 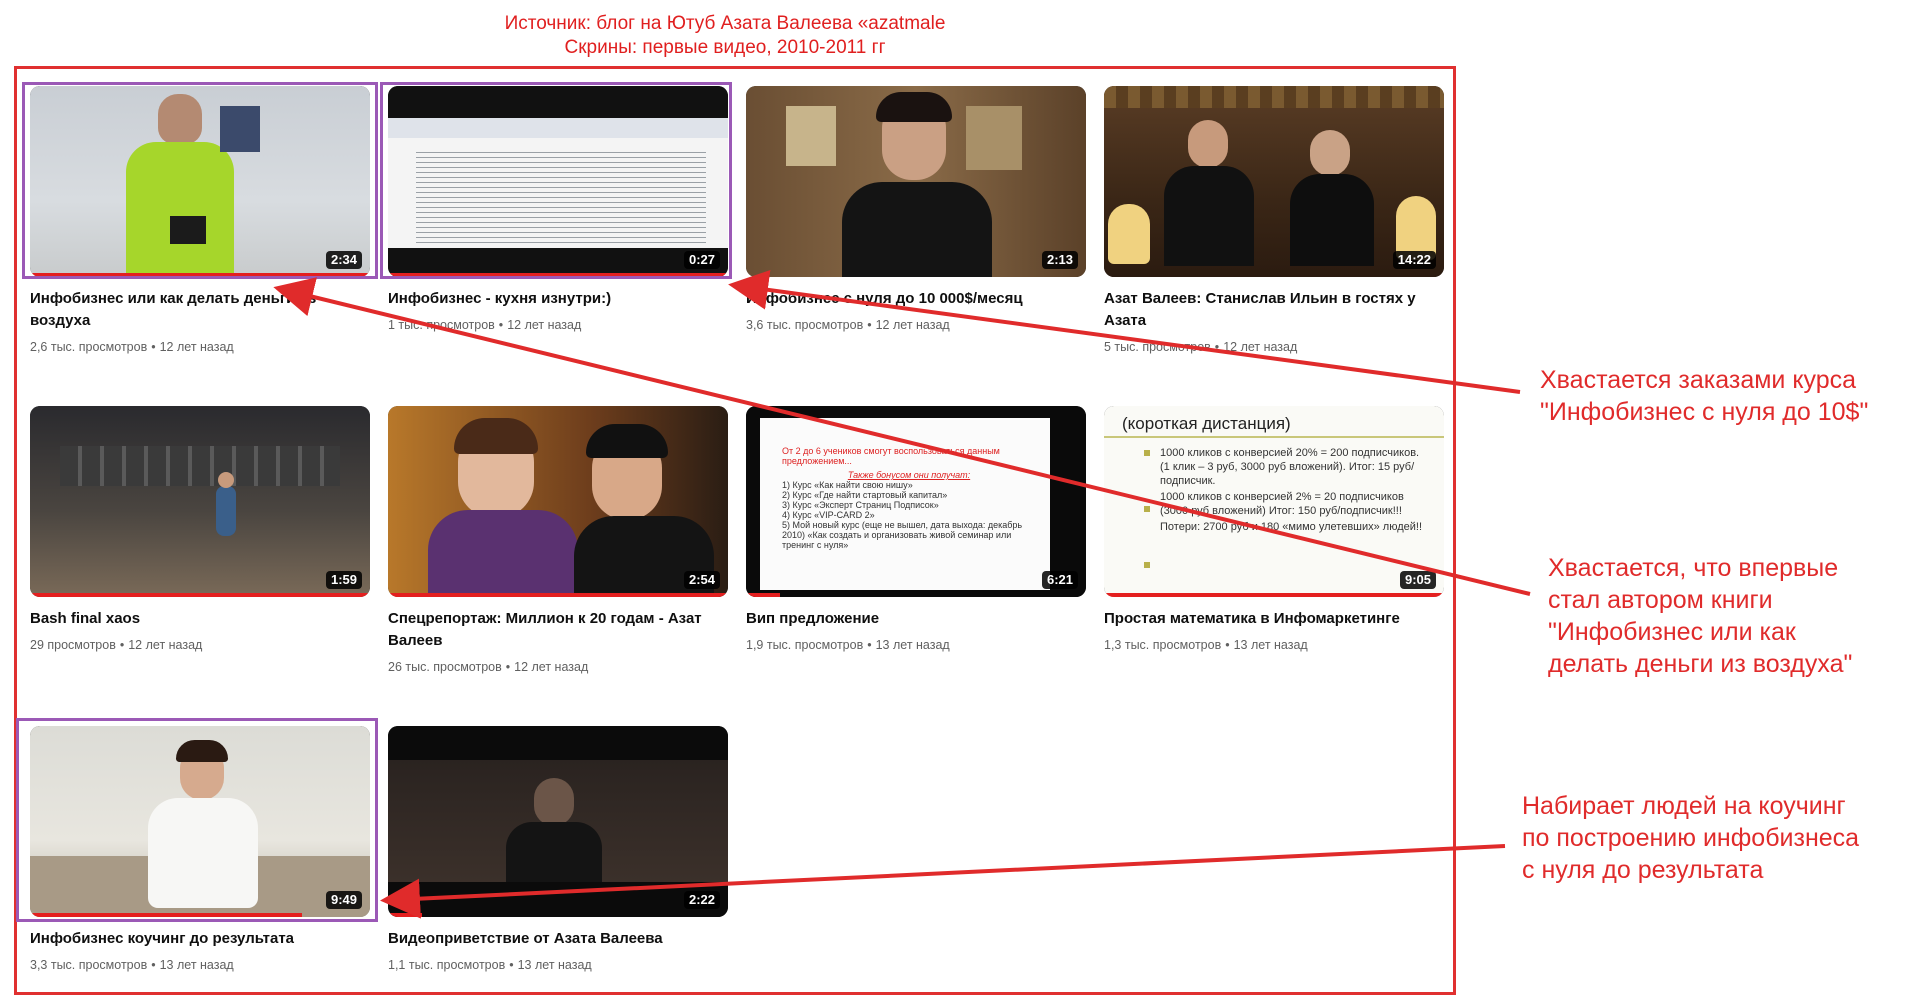 I want to click on video-thumbnail: 0:27, so click(x=558, y=181).